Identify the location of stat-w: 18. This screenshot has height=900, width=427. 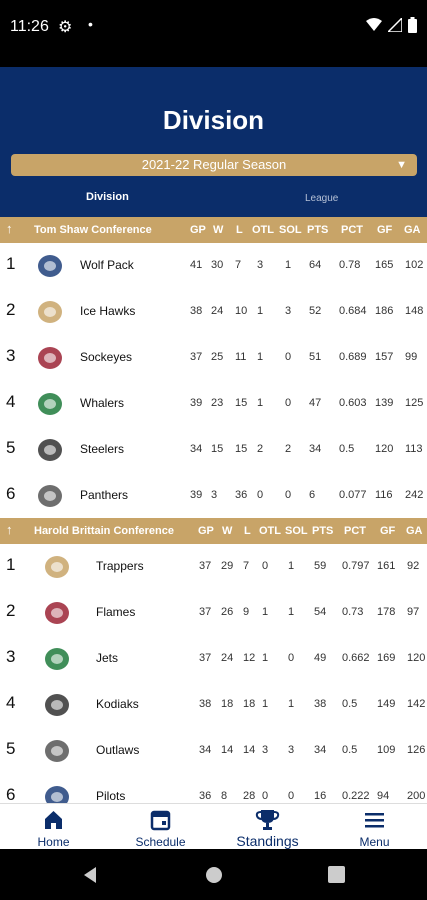
(227, 704).